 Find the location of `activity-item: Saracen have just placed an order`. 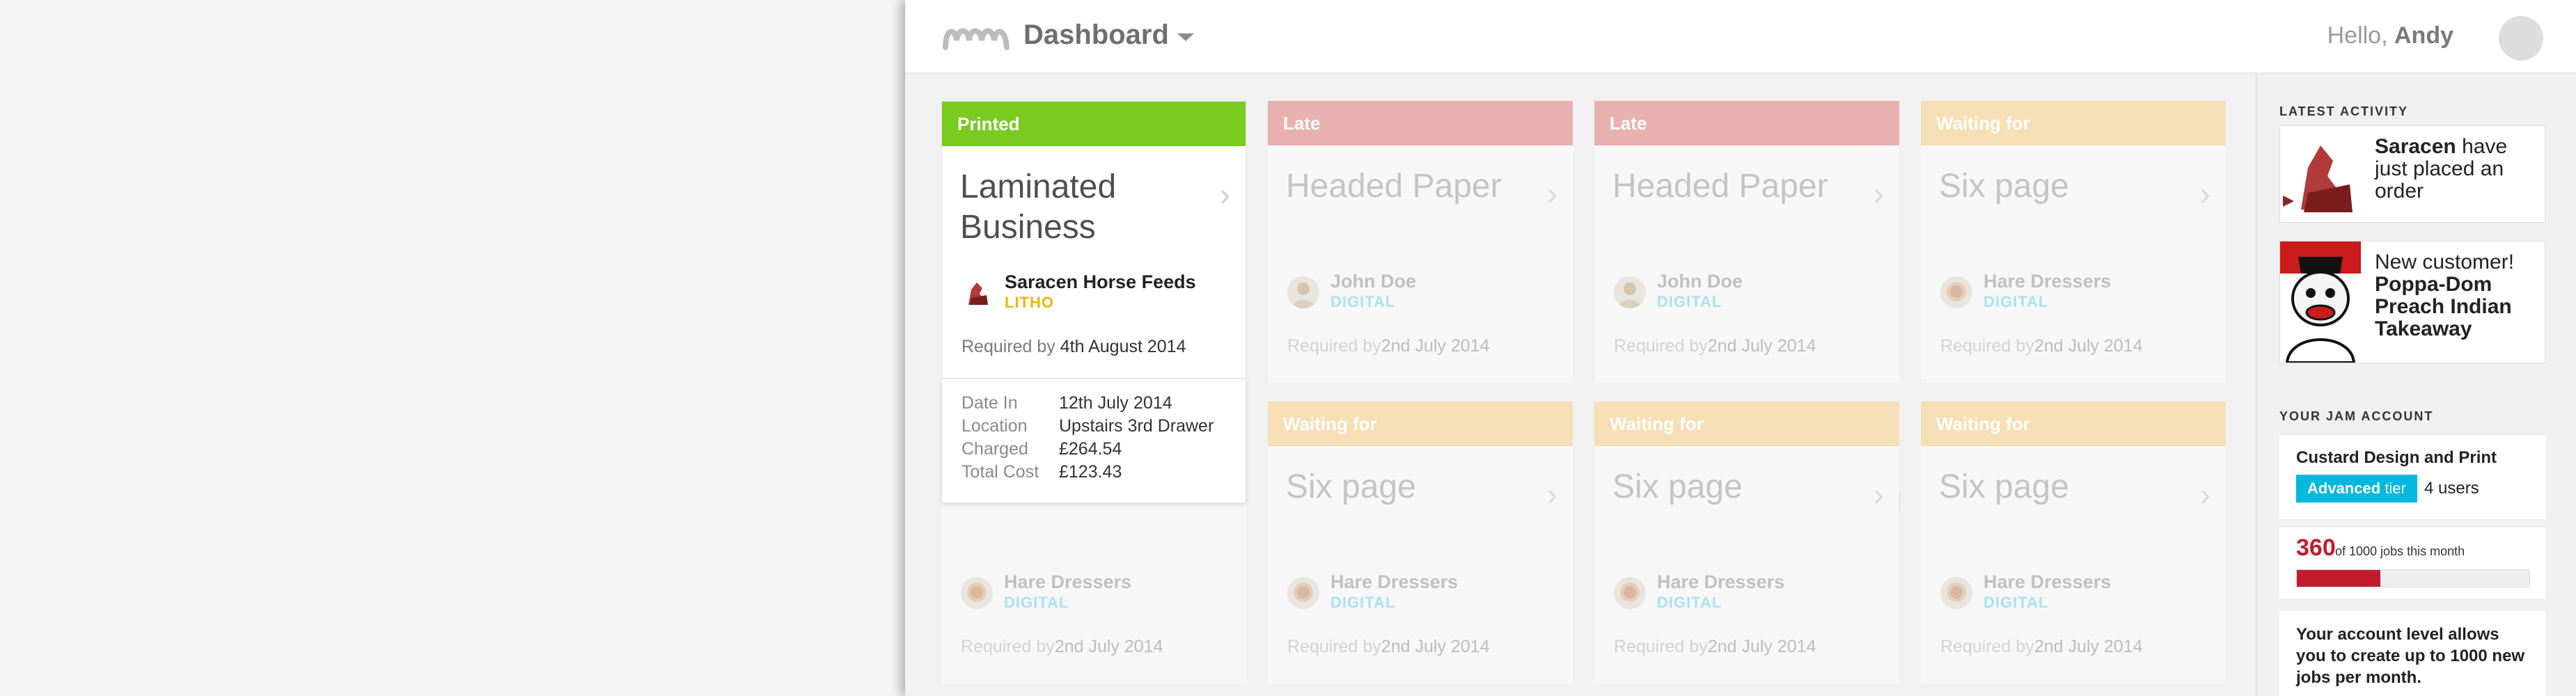

activity-item: Saracen have just placed an order is located at coordinates (2412, 174).